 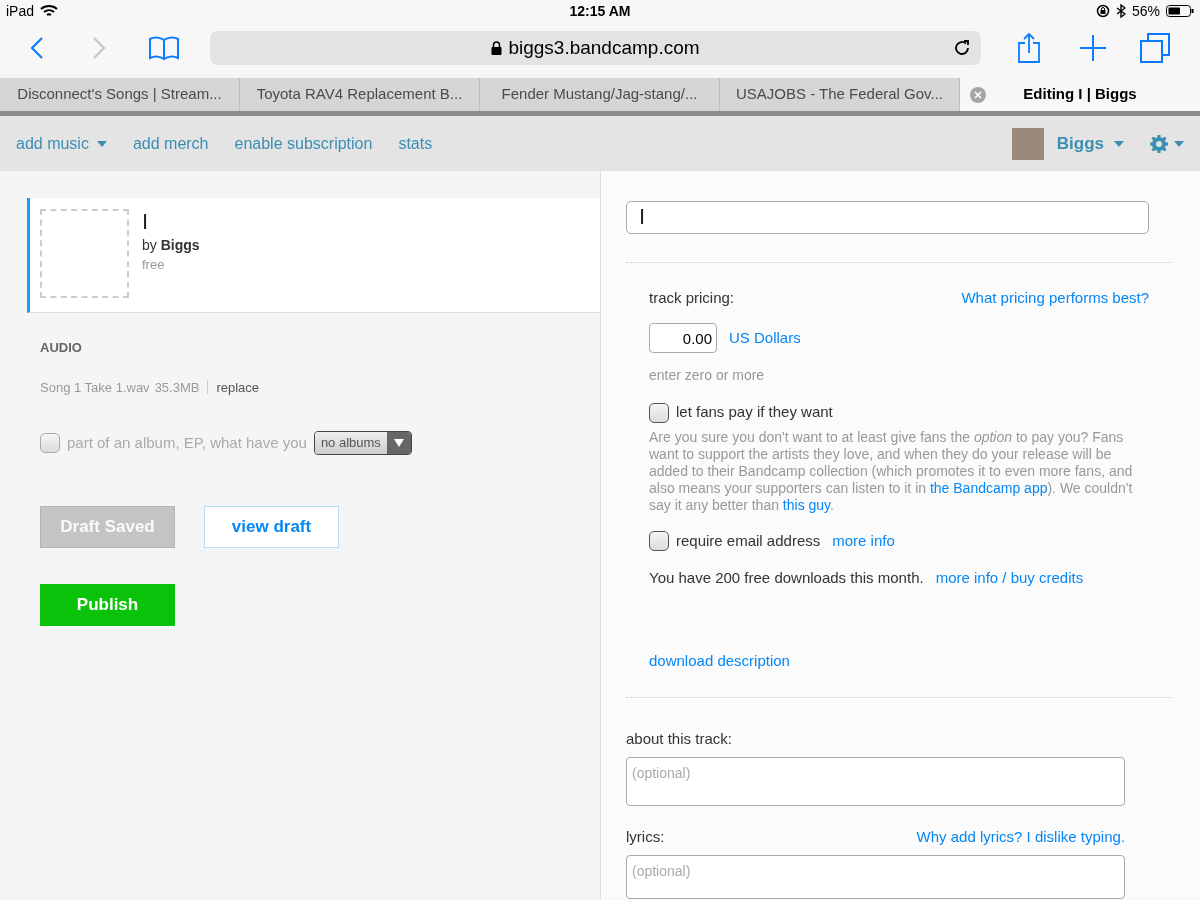 I want to click on option-label: require email address, so click(x=748, y=540).